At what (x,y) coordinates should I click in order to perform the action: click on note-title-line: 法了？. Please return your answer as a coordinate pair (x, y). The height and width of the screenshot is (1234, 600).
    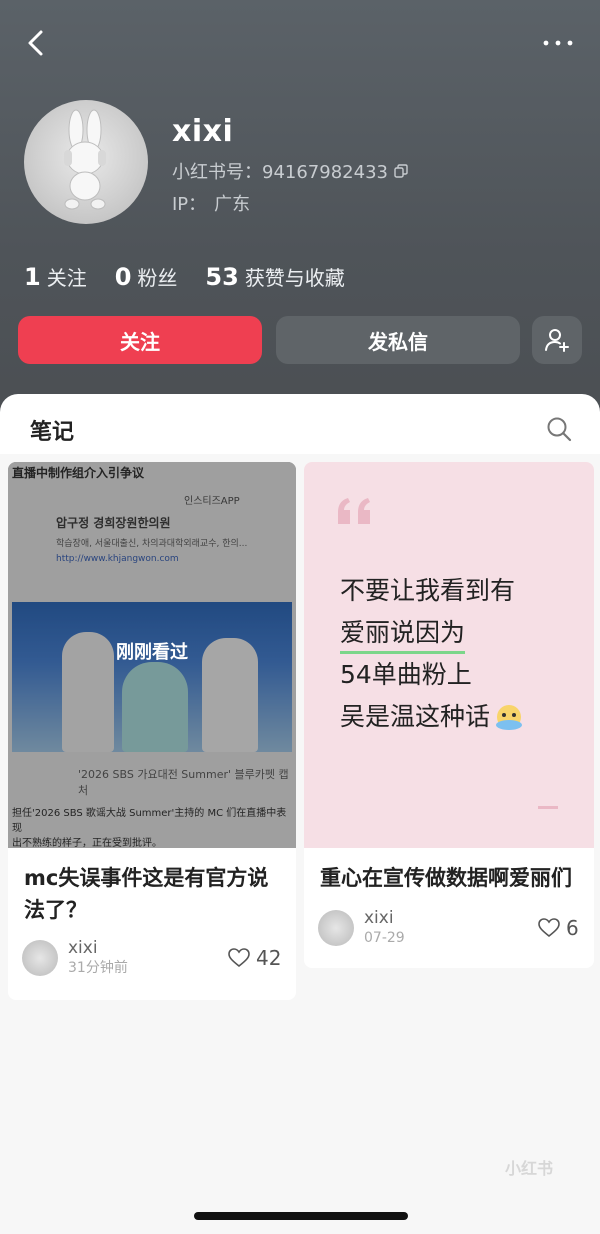
    Looking at the image, I should click on (55, 910).